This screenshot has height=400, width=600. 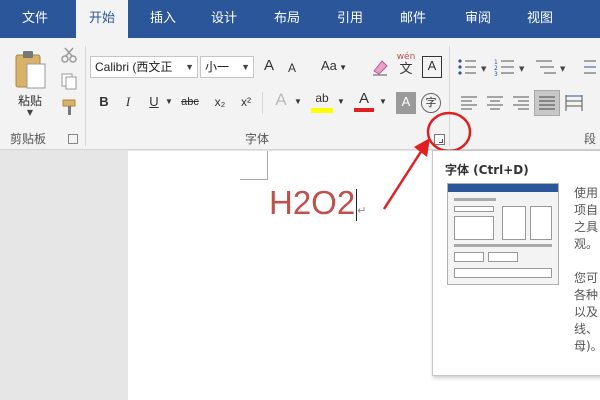 I want to click on font-color-button: A, so click(x=364, y=103).